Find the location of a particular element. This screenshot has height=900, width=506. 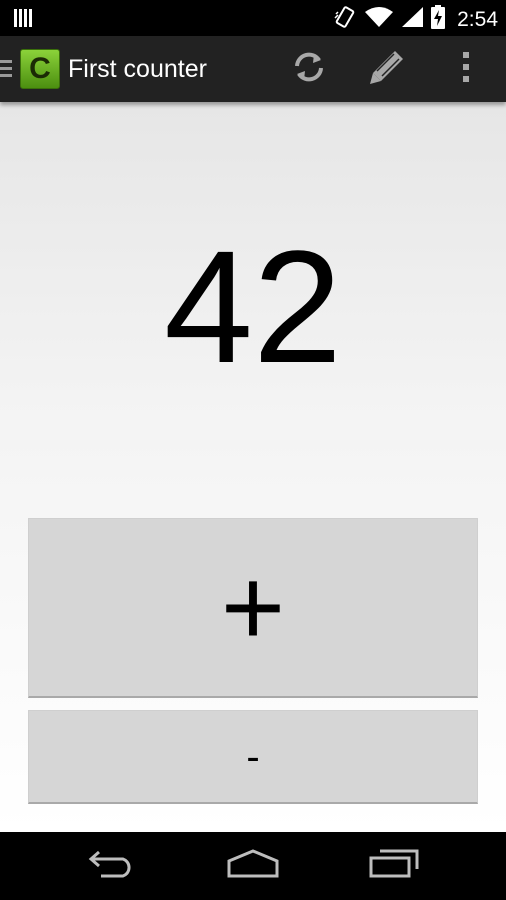

reset-button is located at coordinates (309, 69).